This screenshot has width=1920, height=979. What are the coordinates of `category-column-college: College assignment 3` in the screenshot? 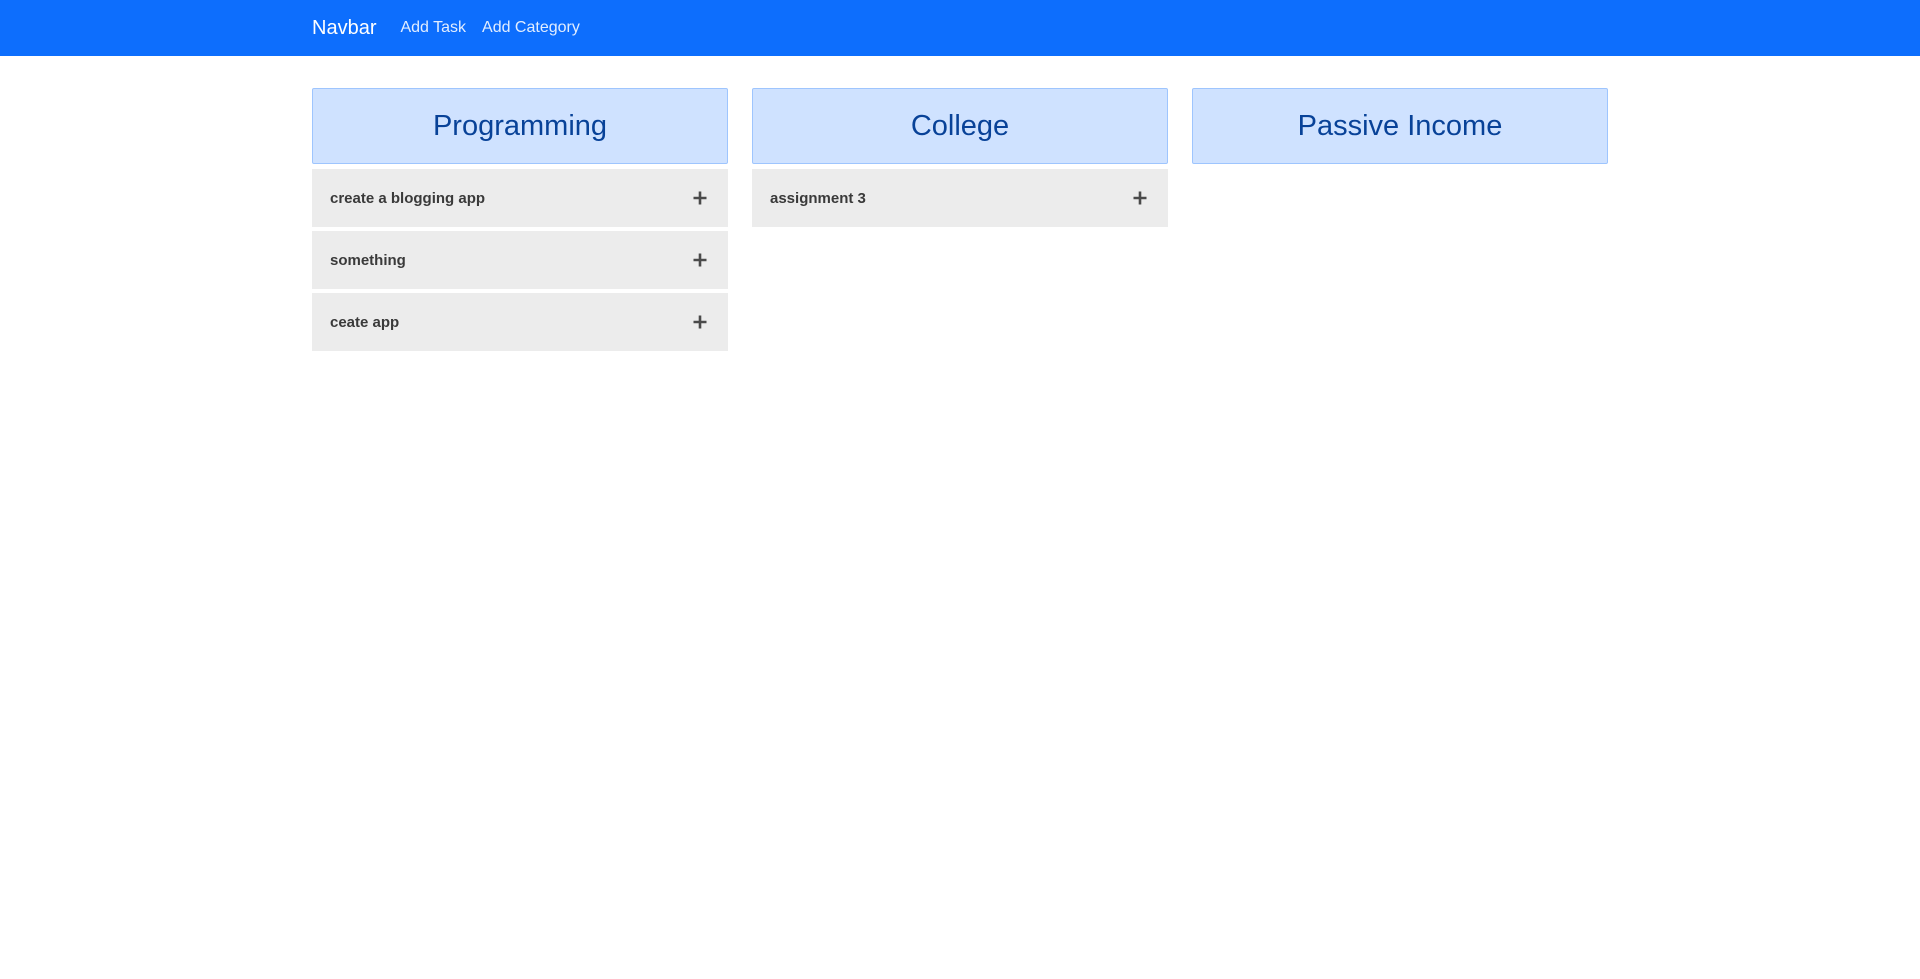 It's located at (960, 221).